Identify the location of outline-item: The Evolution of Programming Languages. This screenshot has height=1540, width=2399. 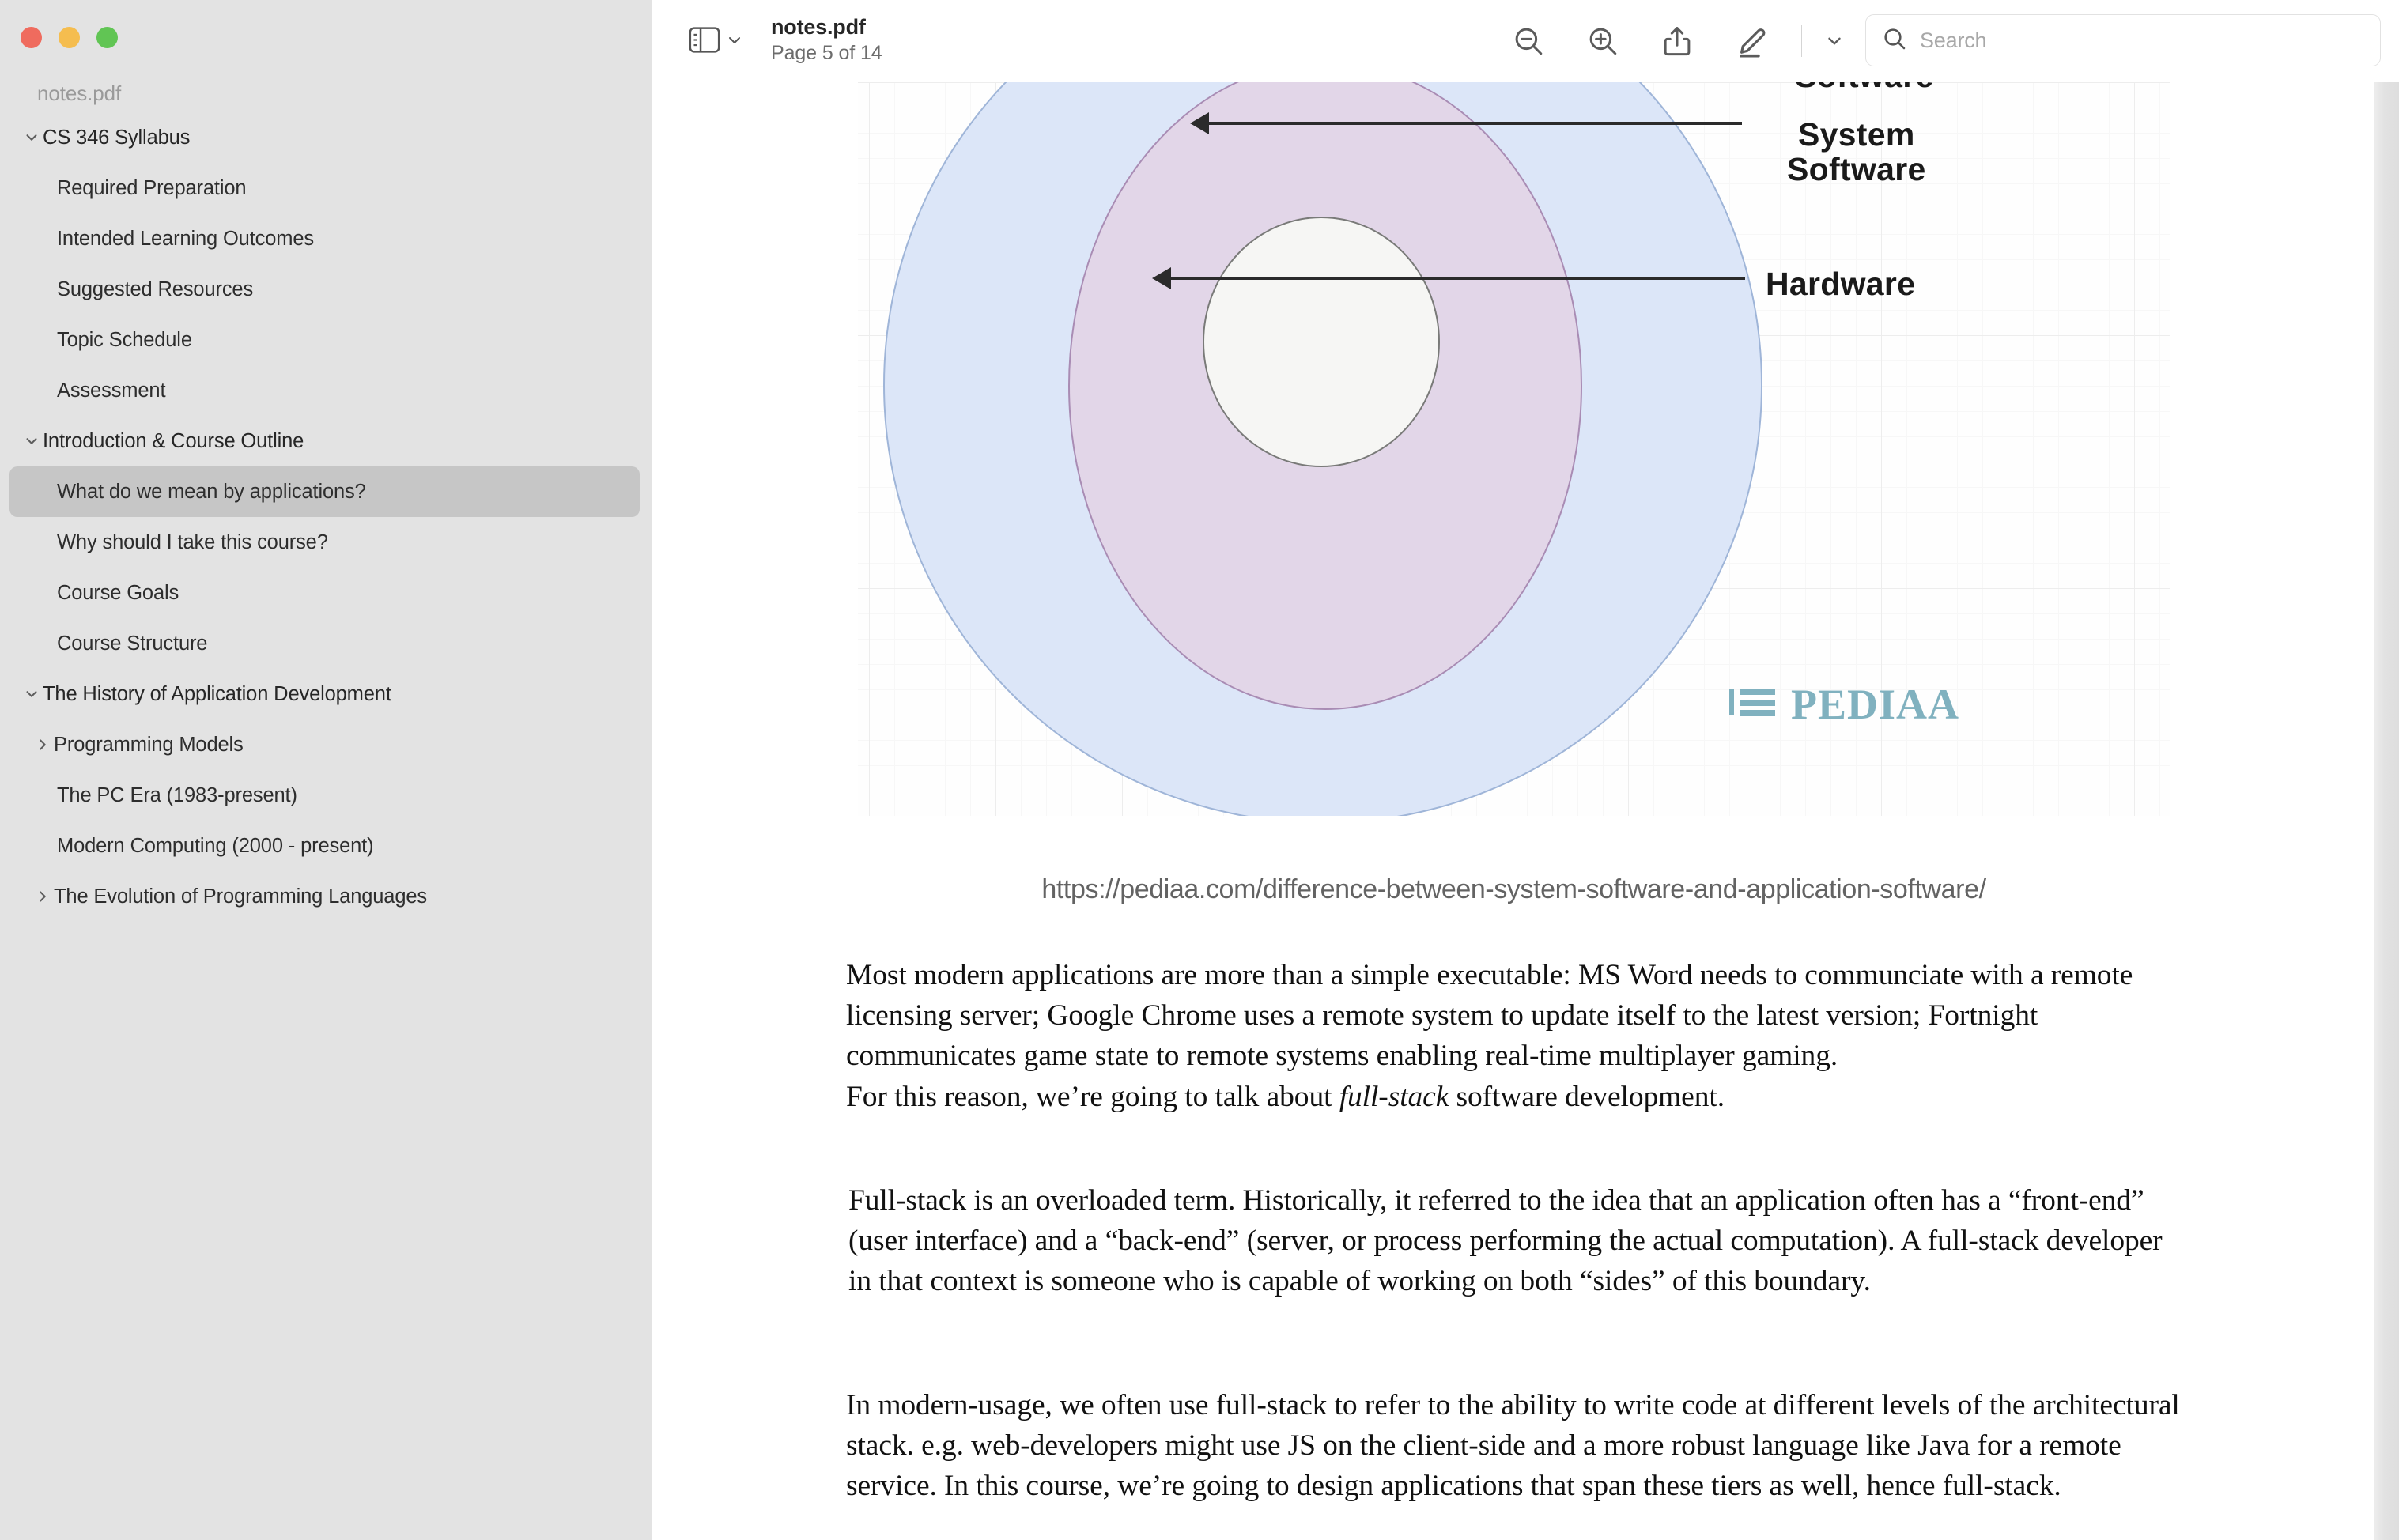
(325, 896).